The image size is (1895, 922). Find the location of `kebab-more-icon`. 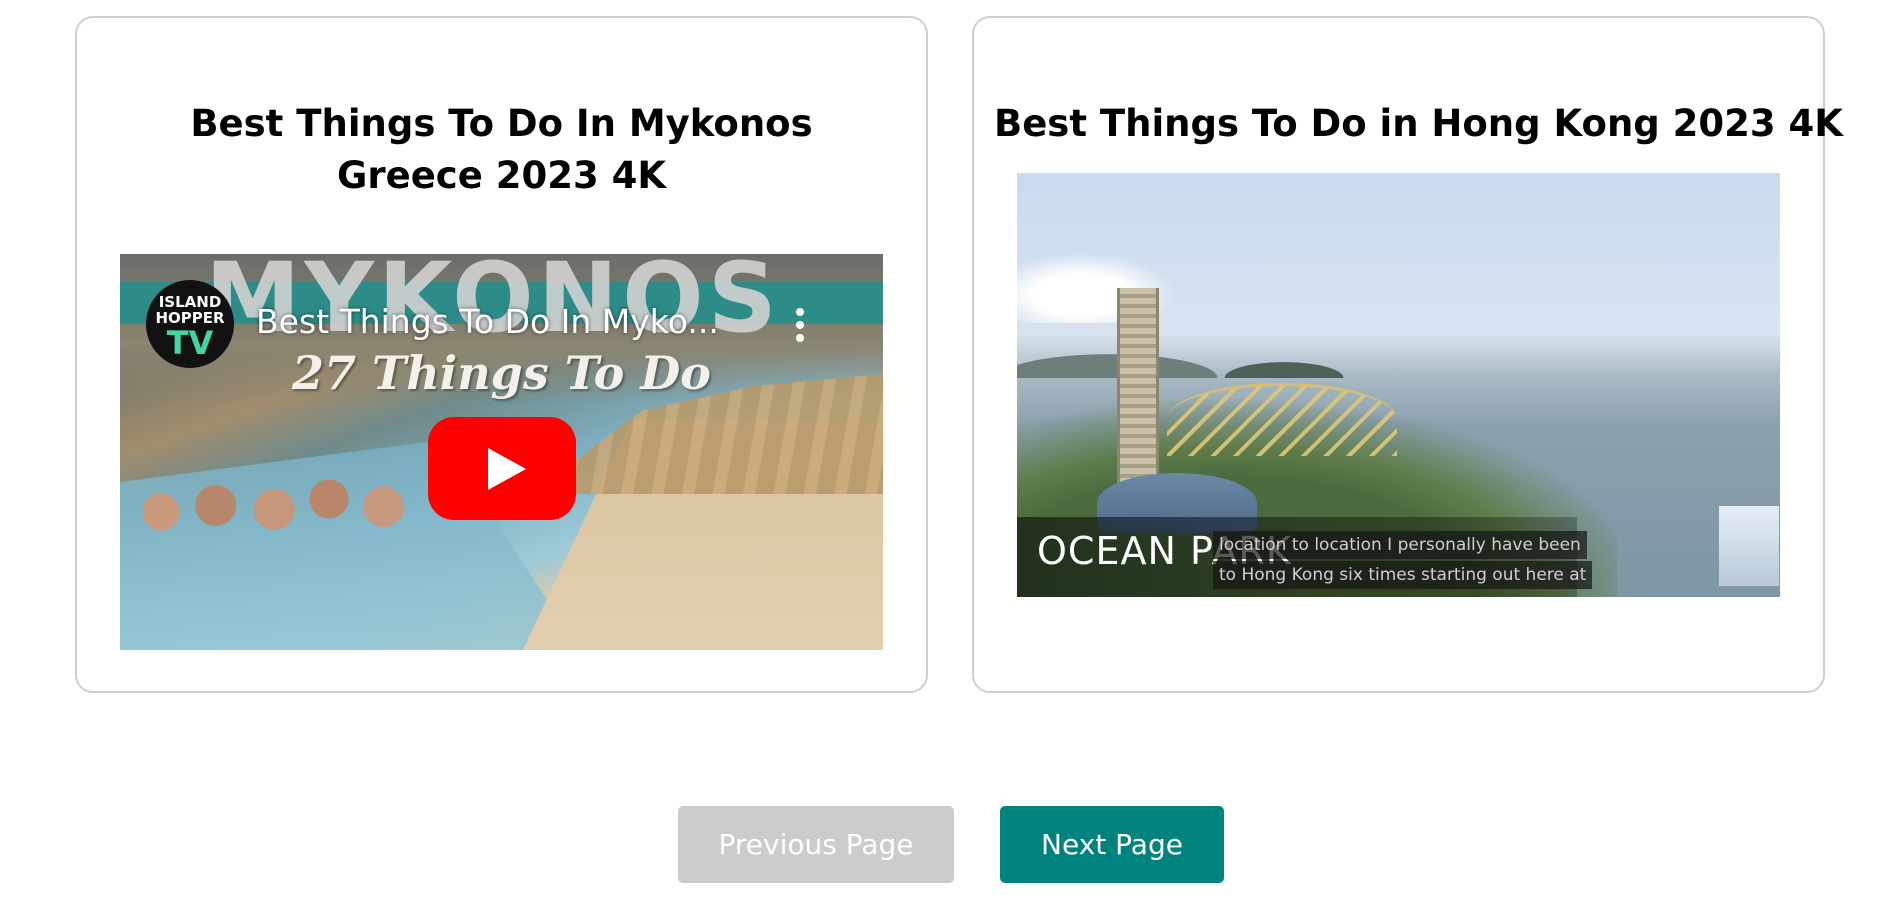

kebab-more-icon is located at coordinates (799, 326).